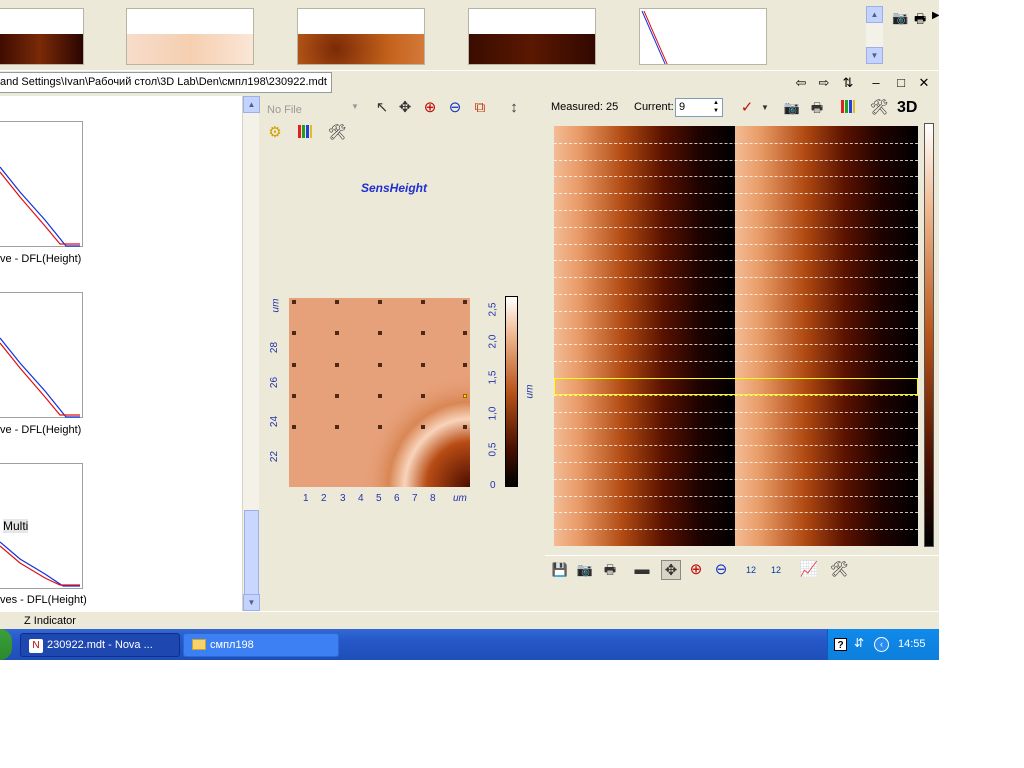 The height and width of the screenshot is (768, 1024). Describe the element at coordinates (776, 570) in the screenshot. I see `scale-icon-2: 12` at that location.